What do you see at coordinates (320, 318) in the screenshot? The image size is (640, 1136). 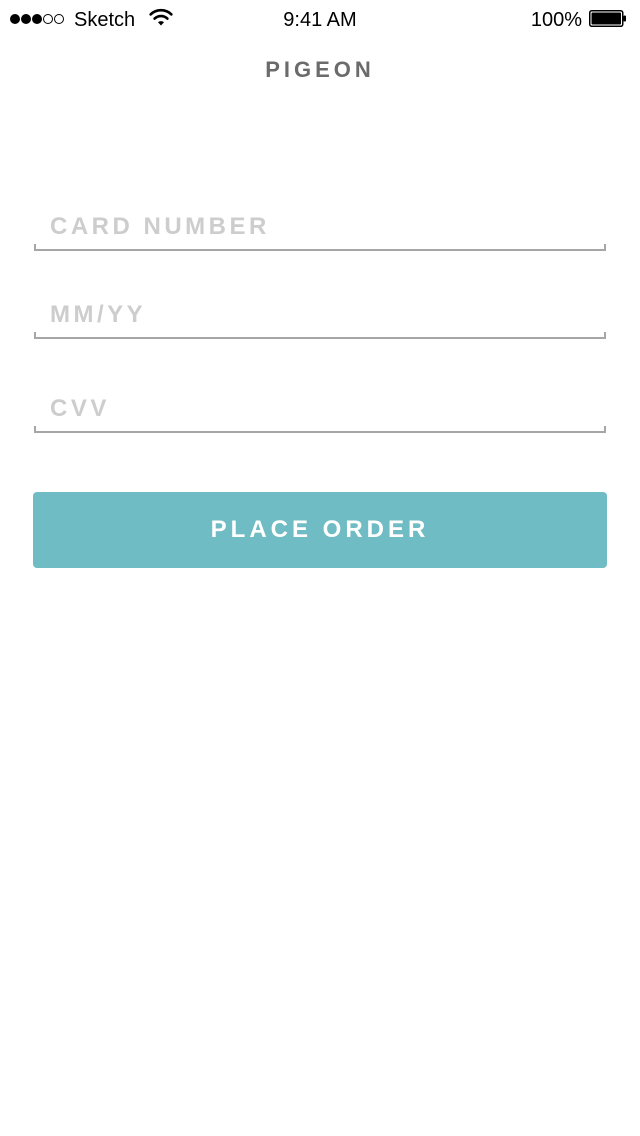 I see `expiry-date-field: MM/YY` at bounding box center [320, 318].